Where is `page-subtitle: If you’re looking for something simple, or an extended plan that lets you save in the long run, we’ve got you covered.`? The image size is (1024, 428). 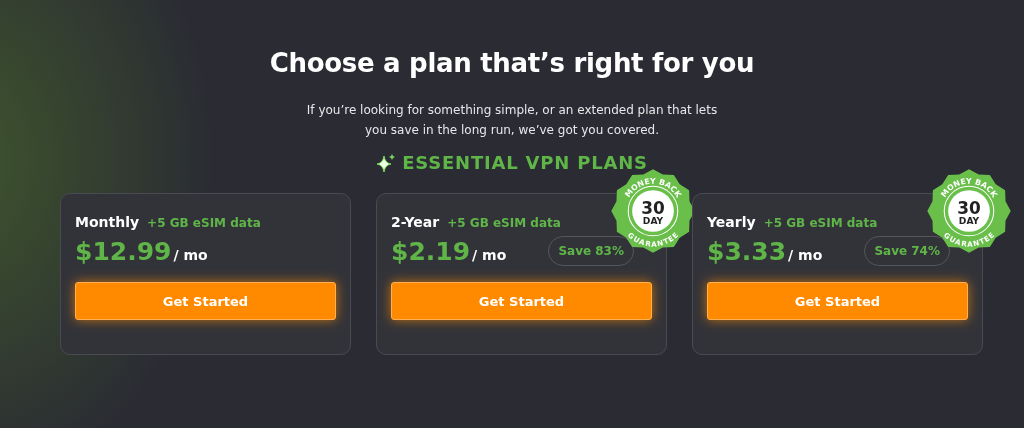 page-subtitle: If you’re looking for something simple, or an extended plan that lets you save in the long run, we’ve got you covered. is located at coordinates (512, 120).